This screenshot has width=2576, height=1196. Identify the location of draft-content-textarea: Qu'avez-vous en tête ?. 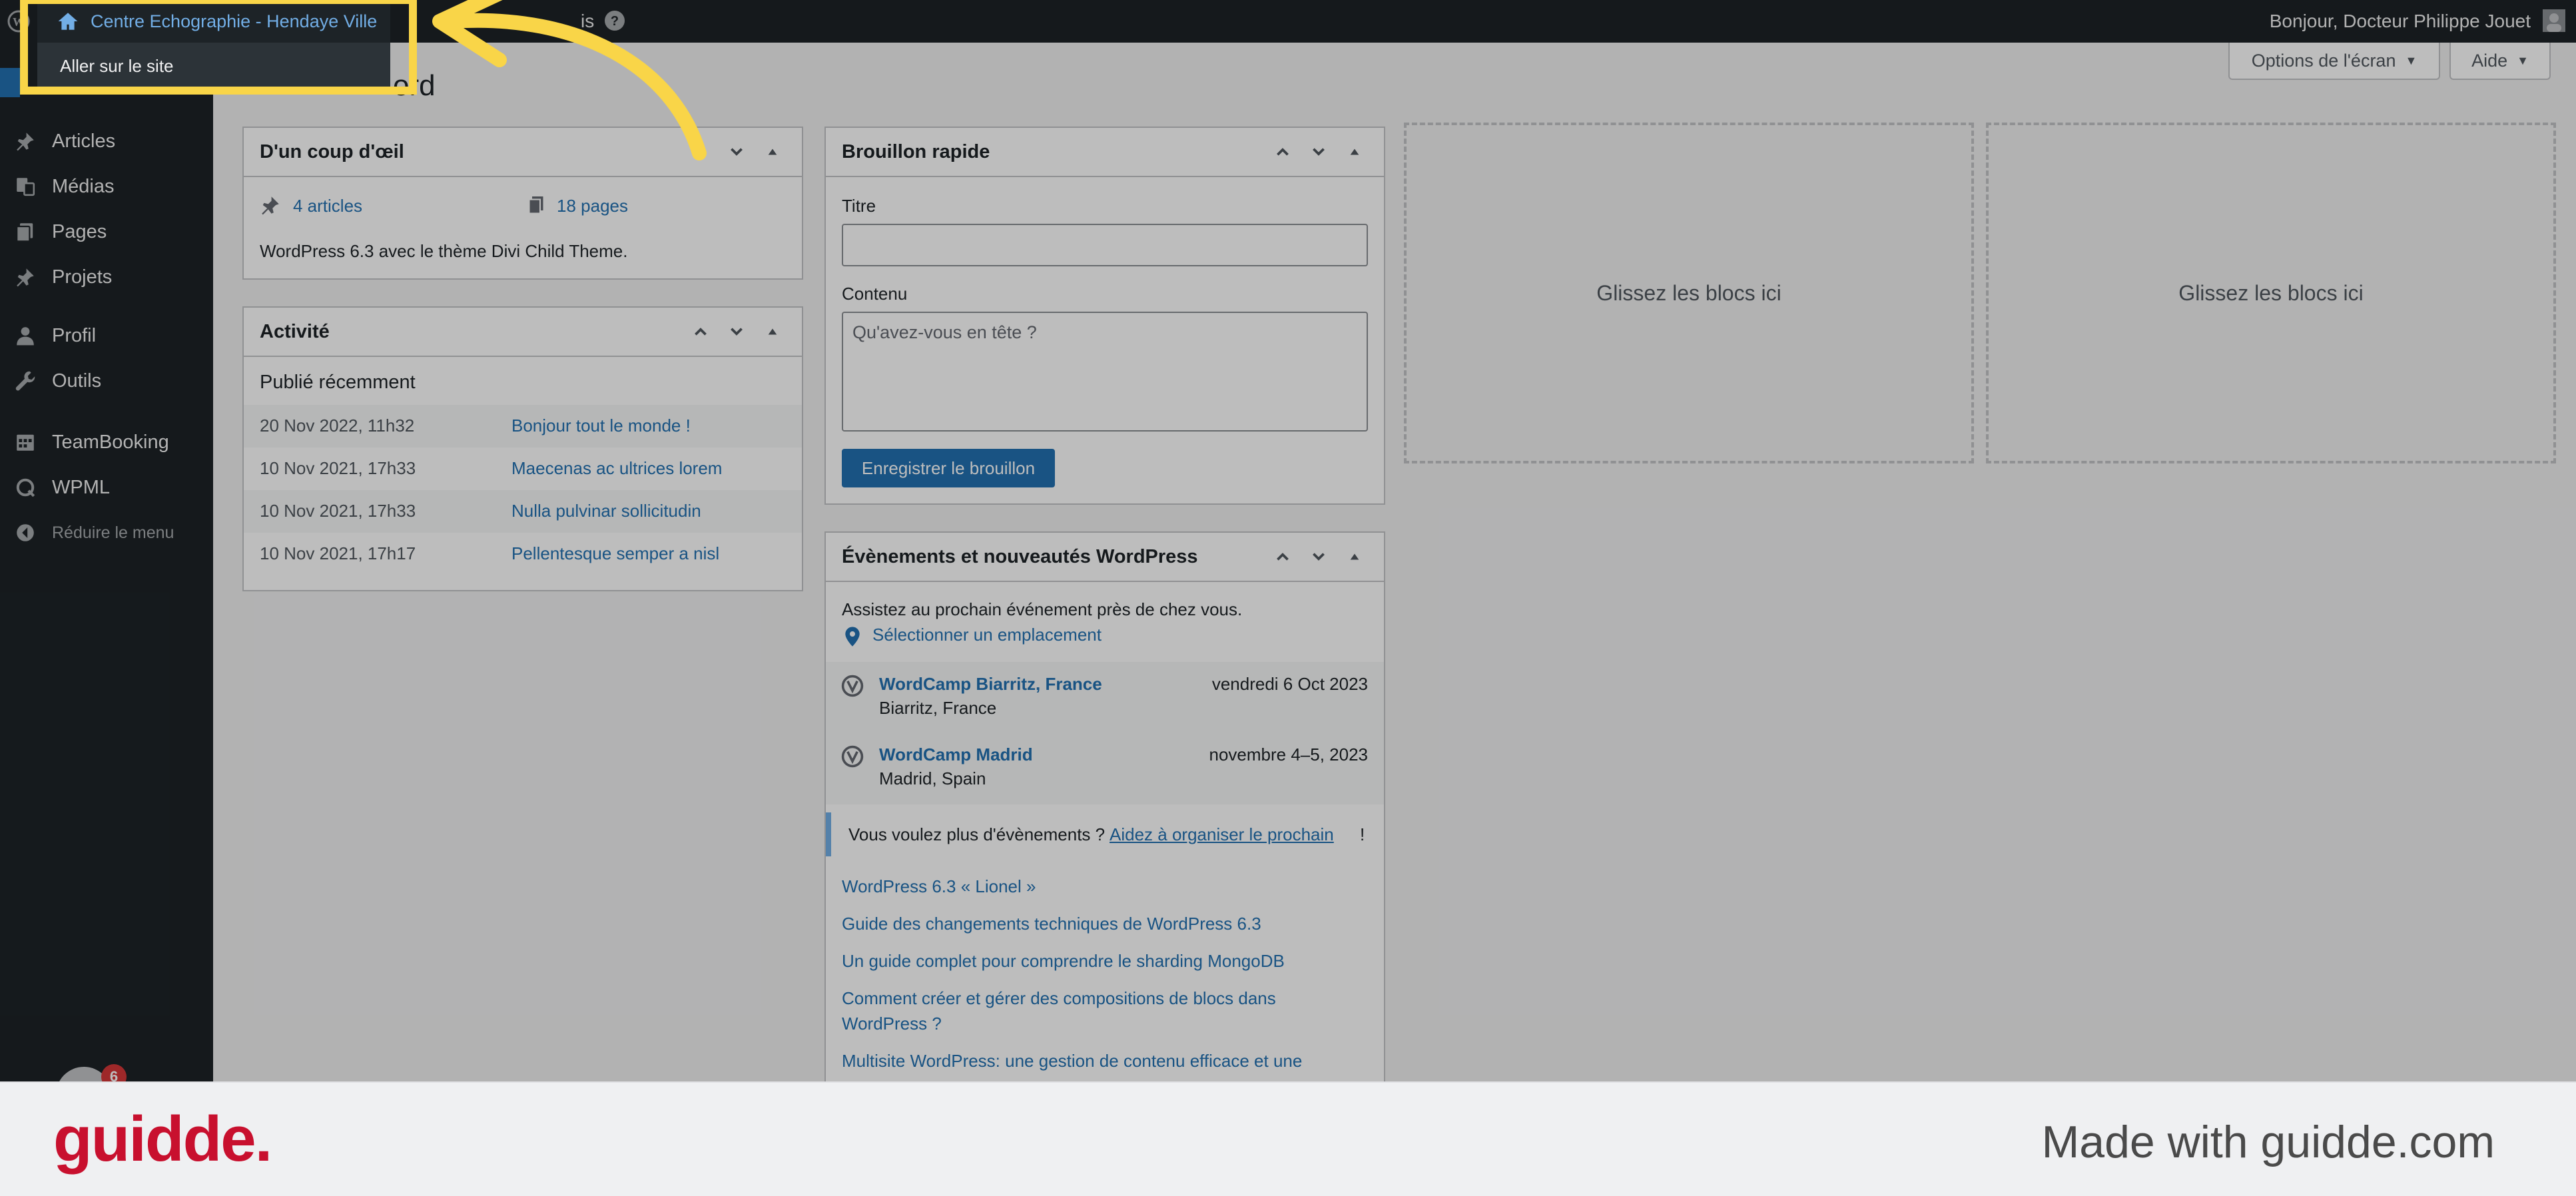
(1105, 372).